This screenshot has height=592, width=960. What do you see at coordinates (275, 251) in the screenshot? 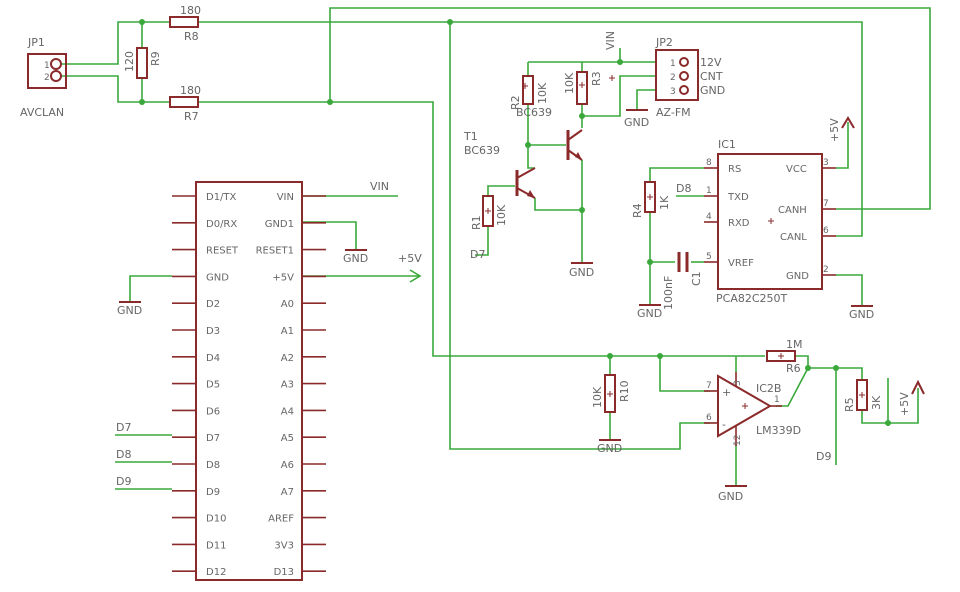
I see `arduino-right-pin-label: RESET1` at bounding box center [275, 251].